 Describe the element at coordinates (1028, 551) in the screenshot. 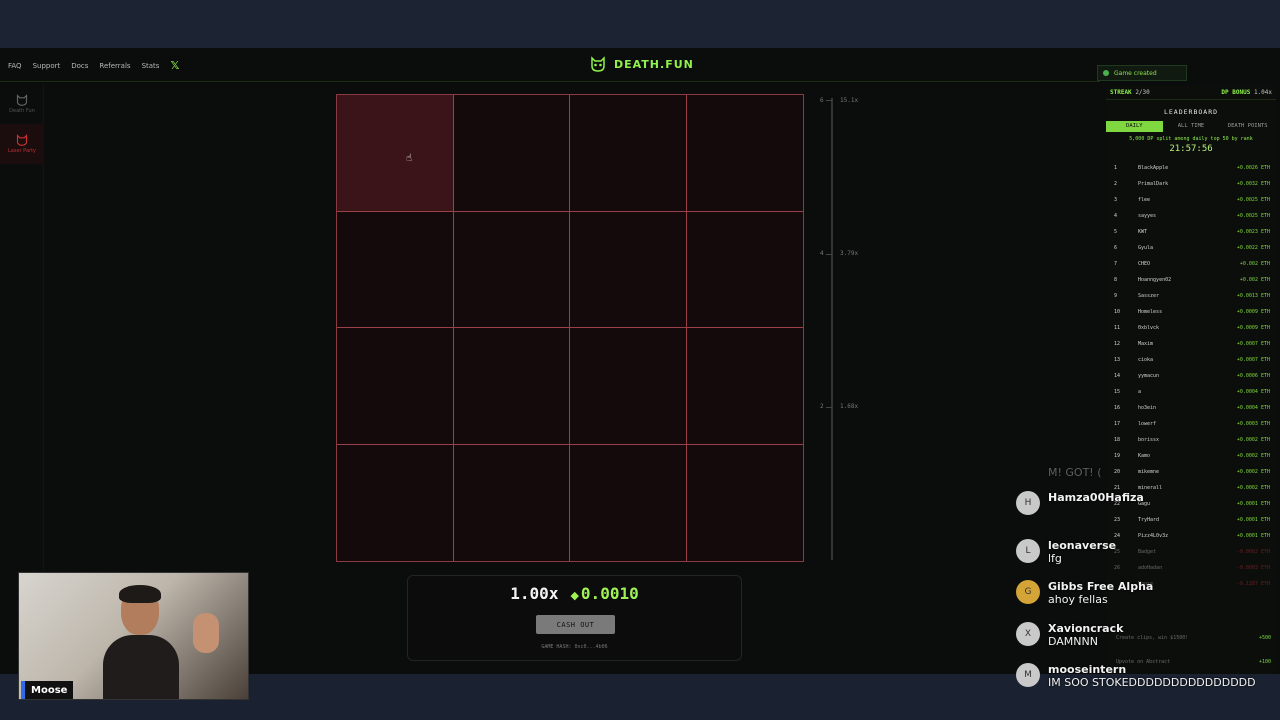

I see `avatar: L` at that location.